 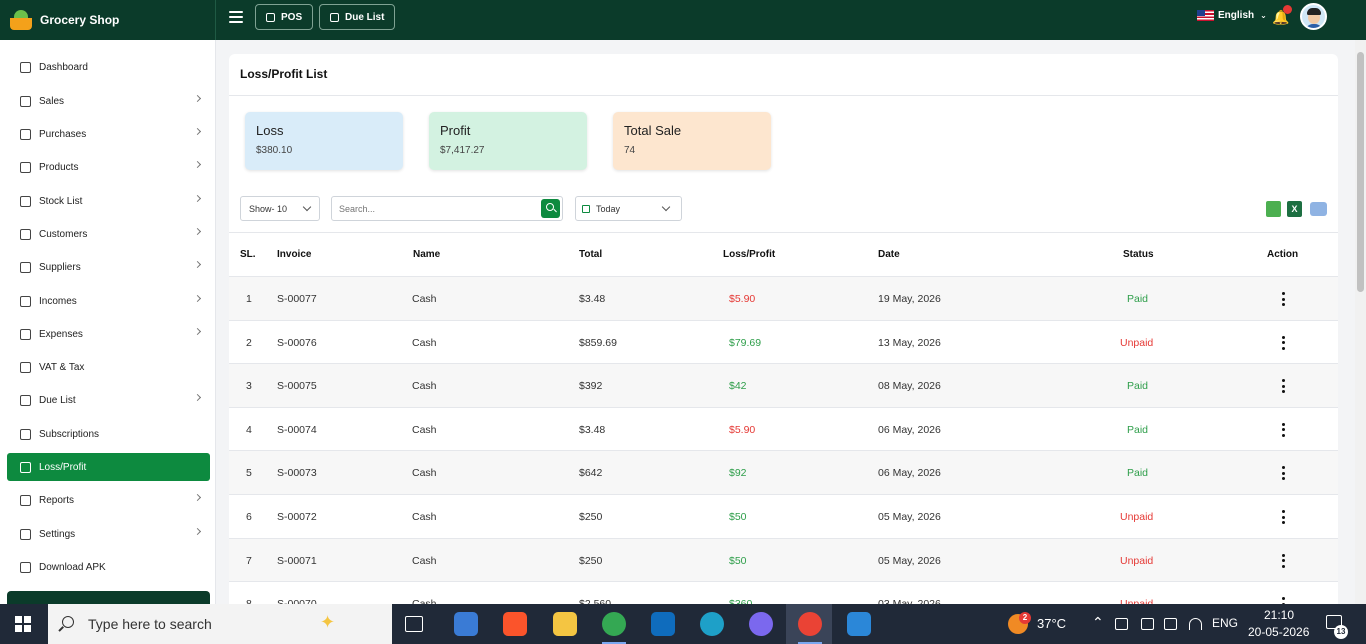 What do you see at coordinates (810, 628) in the screenshot?
I see `chrome-profile-icon` at bounding box center [810, 628].